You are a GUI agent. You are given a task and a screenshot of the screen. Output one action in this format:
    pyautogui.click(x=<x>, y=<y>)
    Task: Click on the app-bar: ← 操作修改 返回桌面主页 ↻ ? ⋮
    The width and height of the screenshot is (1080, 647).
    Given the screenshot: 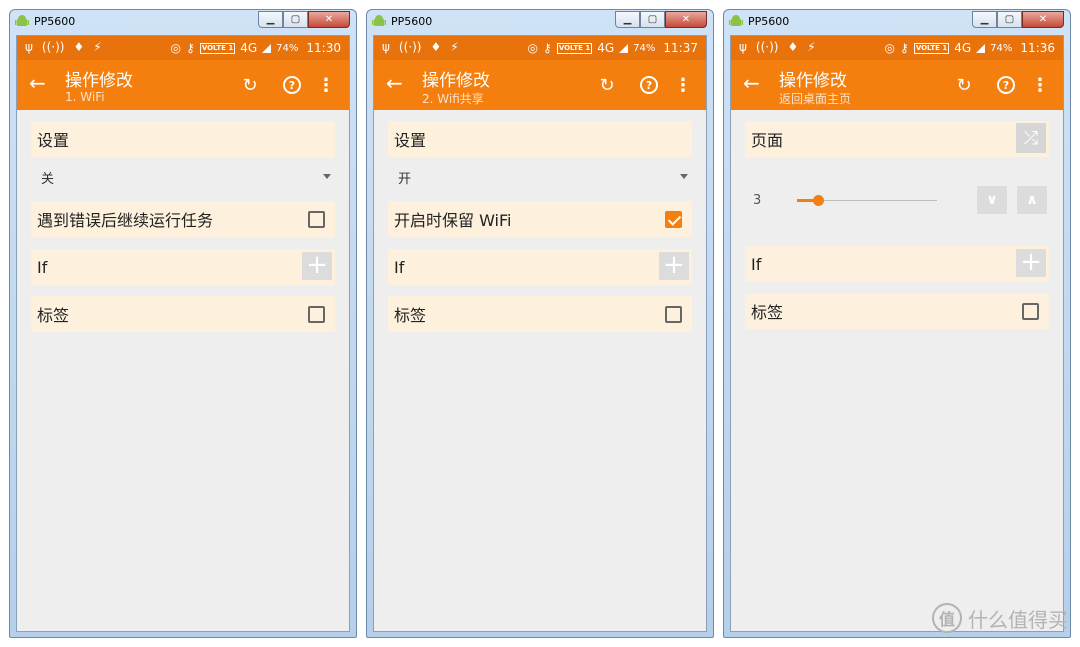 What is the action you would take?
    pyautogui.click(x=897, y=85)
    